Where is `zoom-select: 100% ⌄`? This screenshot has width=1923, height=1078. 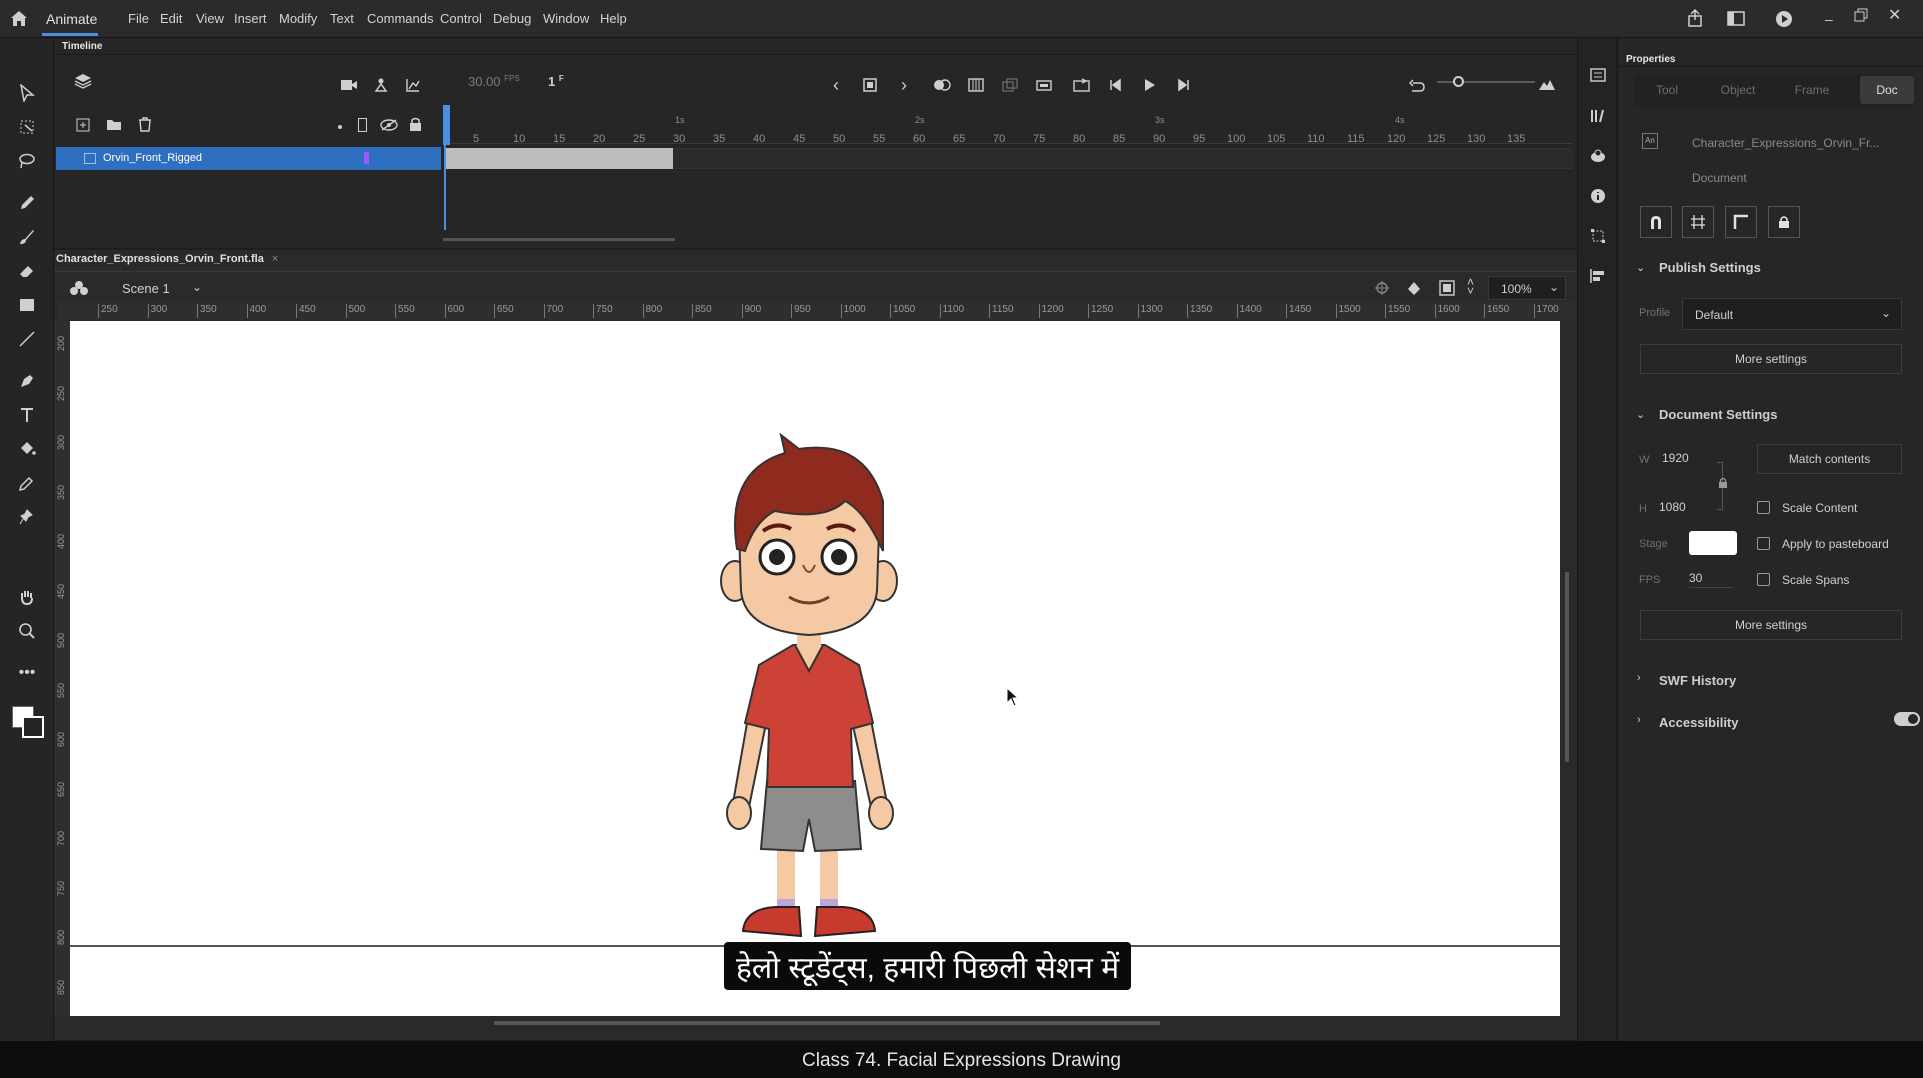 zoom-select: 100% ⌄ is located at coordinates (1527, 288).